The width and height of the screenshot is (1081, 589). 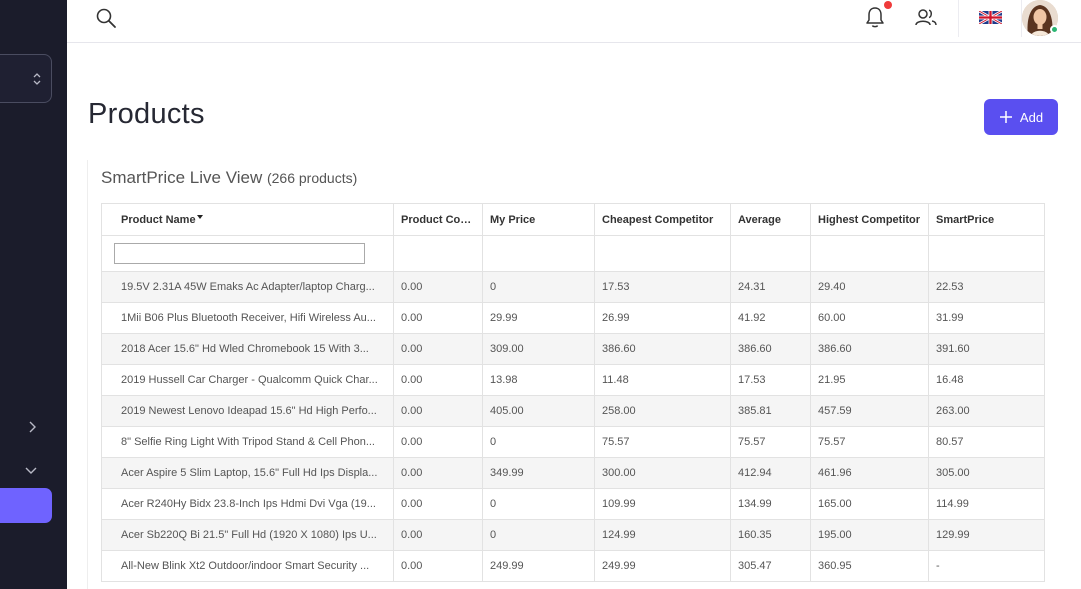 I want to click on column-header-cheapest-competitor: Cheapest Competitor, so click(x=662, y=219).